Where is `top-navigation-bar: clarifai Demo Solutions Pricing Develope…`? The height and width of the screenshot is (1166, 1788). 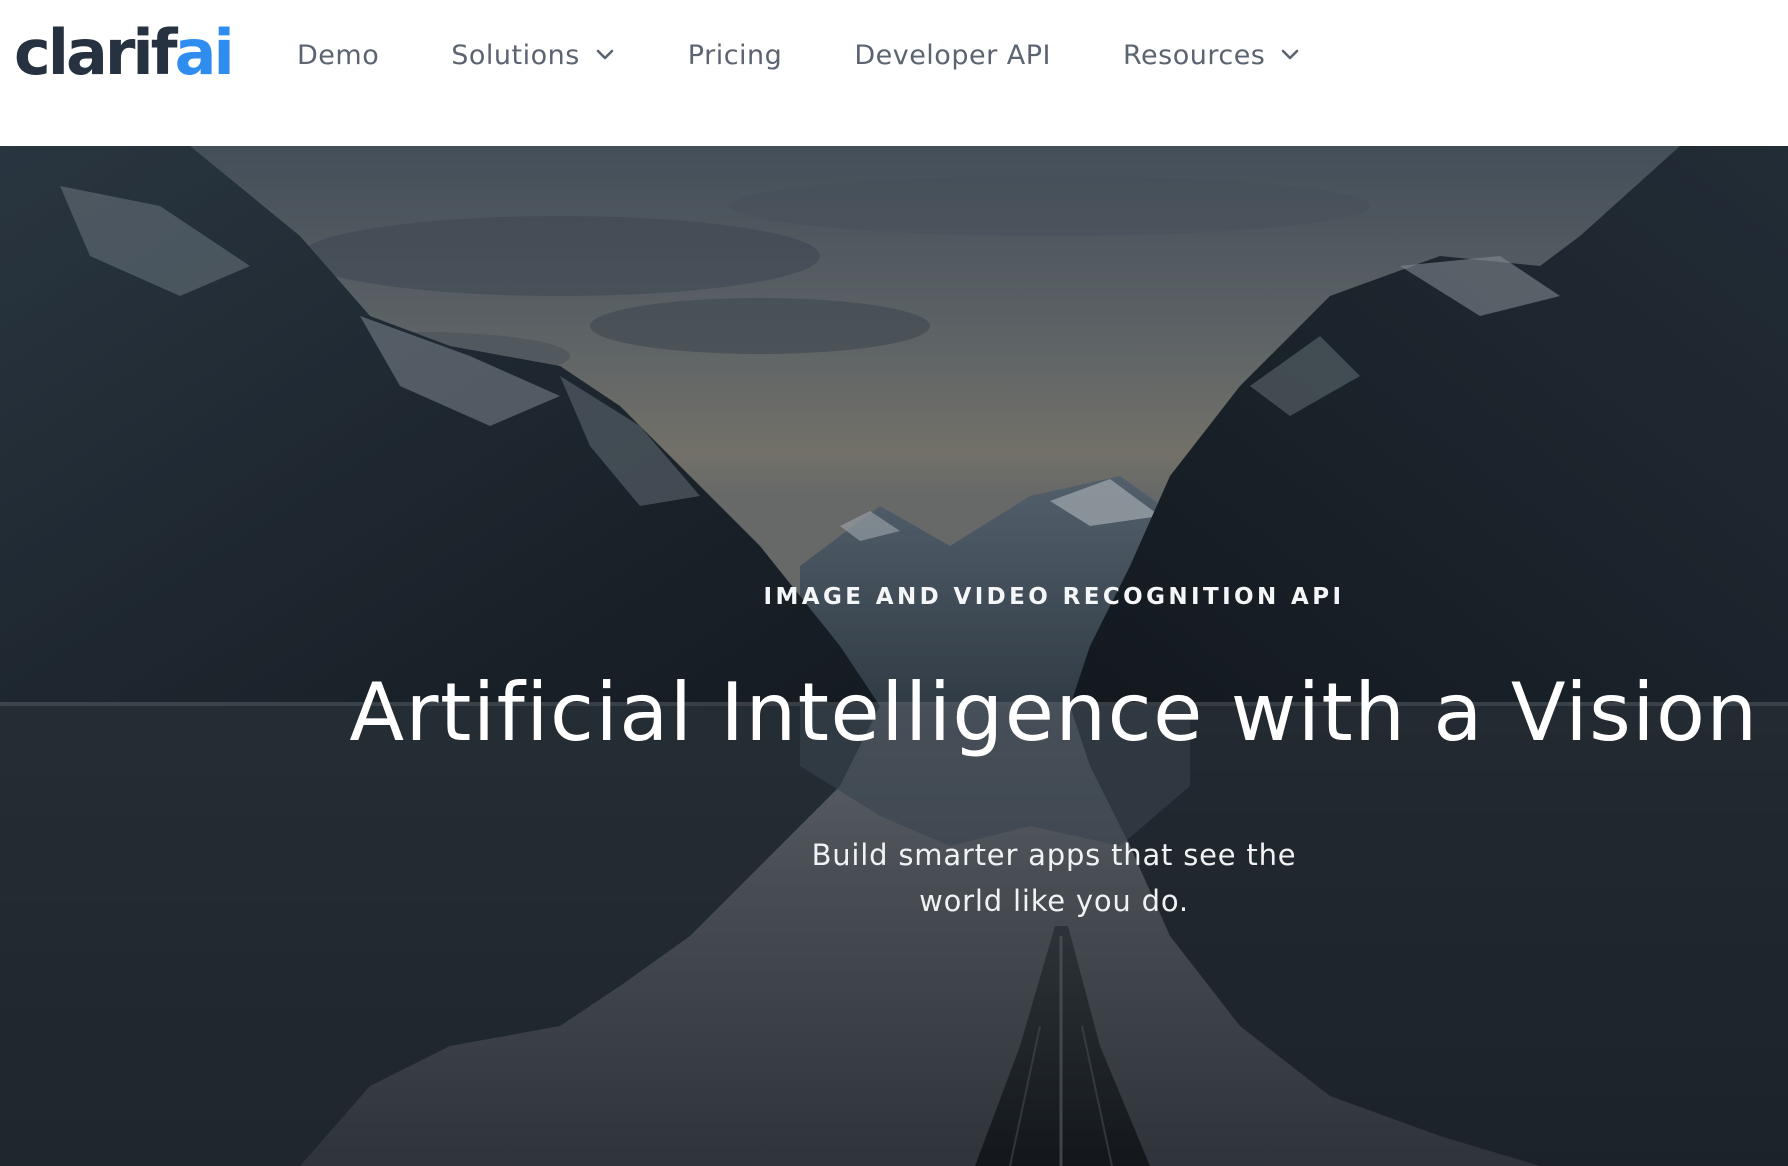 top-navigation-bar: clarifai Demo Solutions Pricing Develope… is located at coordinates (894, 73).